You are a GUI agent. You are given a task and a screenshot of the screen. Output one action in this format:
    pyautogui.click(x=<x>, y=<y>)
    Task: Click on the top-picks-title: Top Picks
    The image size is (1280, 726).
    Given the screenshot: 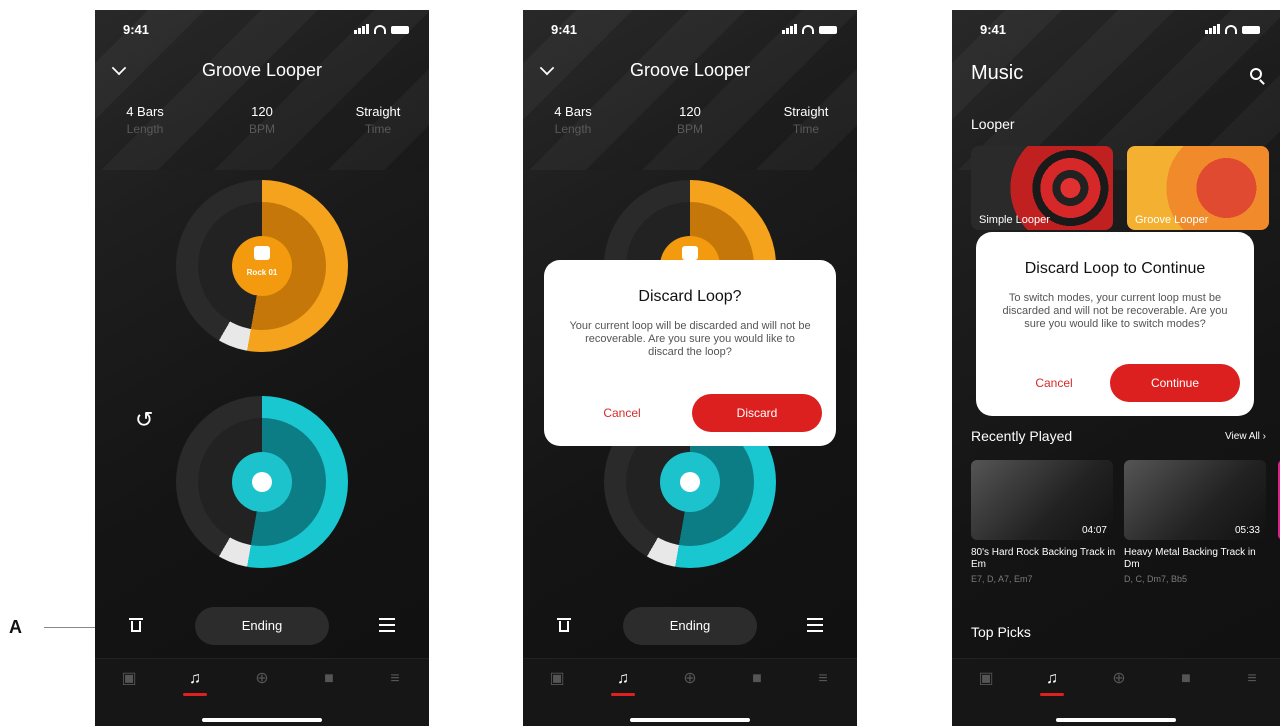 What is the action you would take?
    pyautogui.click(x=1001, y=632)
    